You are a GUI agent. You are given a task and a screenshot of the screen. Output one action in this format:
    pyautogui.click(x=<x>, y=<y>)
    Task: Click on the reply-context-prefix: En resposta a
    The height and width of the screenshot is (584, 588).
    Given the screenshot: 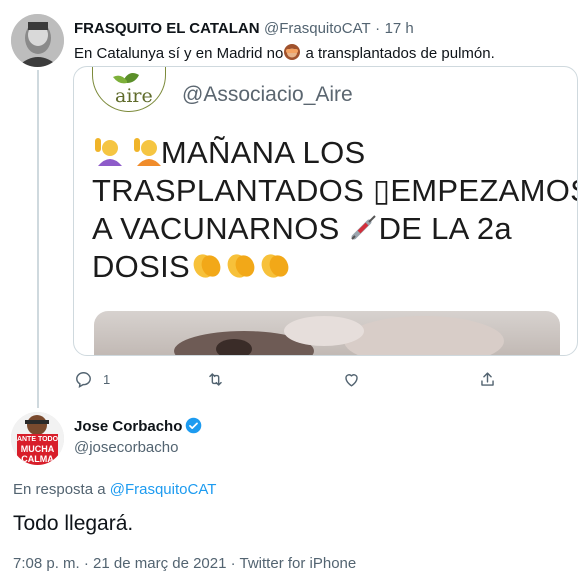 What is the action you would take?
    pyautogui.click(x=59, y=489)
    